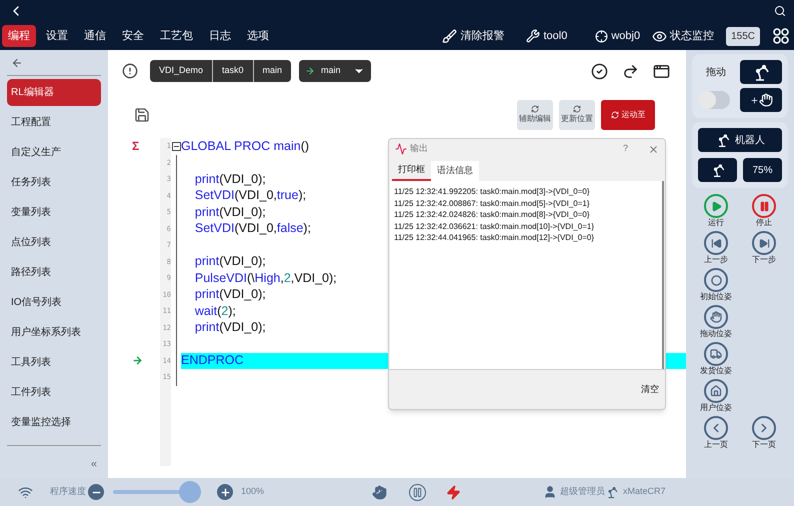 The image size is (794, 506). I want to click on control-label: 上一页, so click(716, 445).